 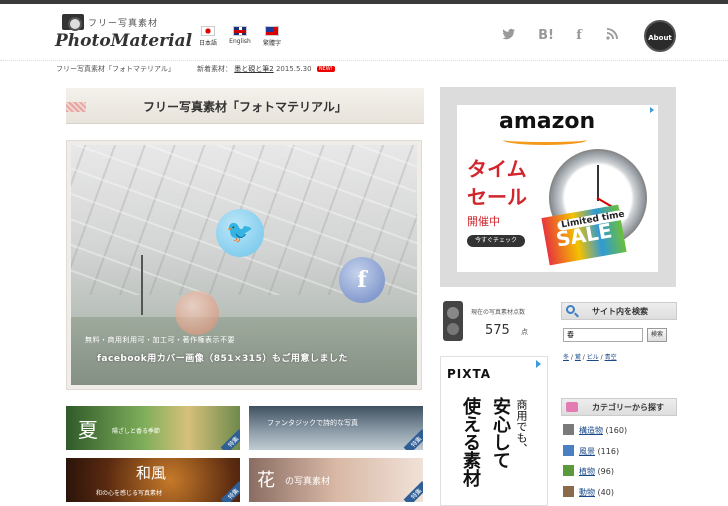 What do you see at coordinates (496, 241) in the screenshot?
I see `ad-cta-button: 今すぐチェック` at bounding box center [496, 241].